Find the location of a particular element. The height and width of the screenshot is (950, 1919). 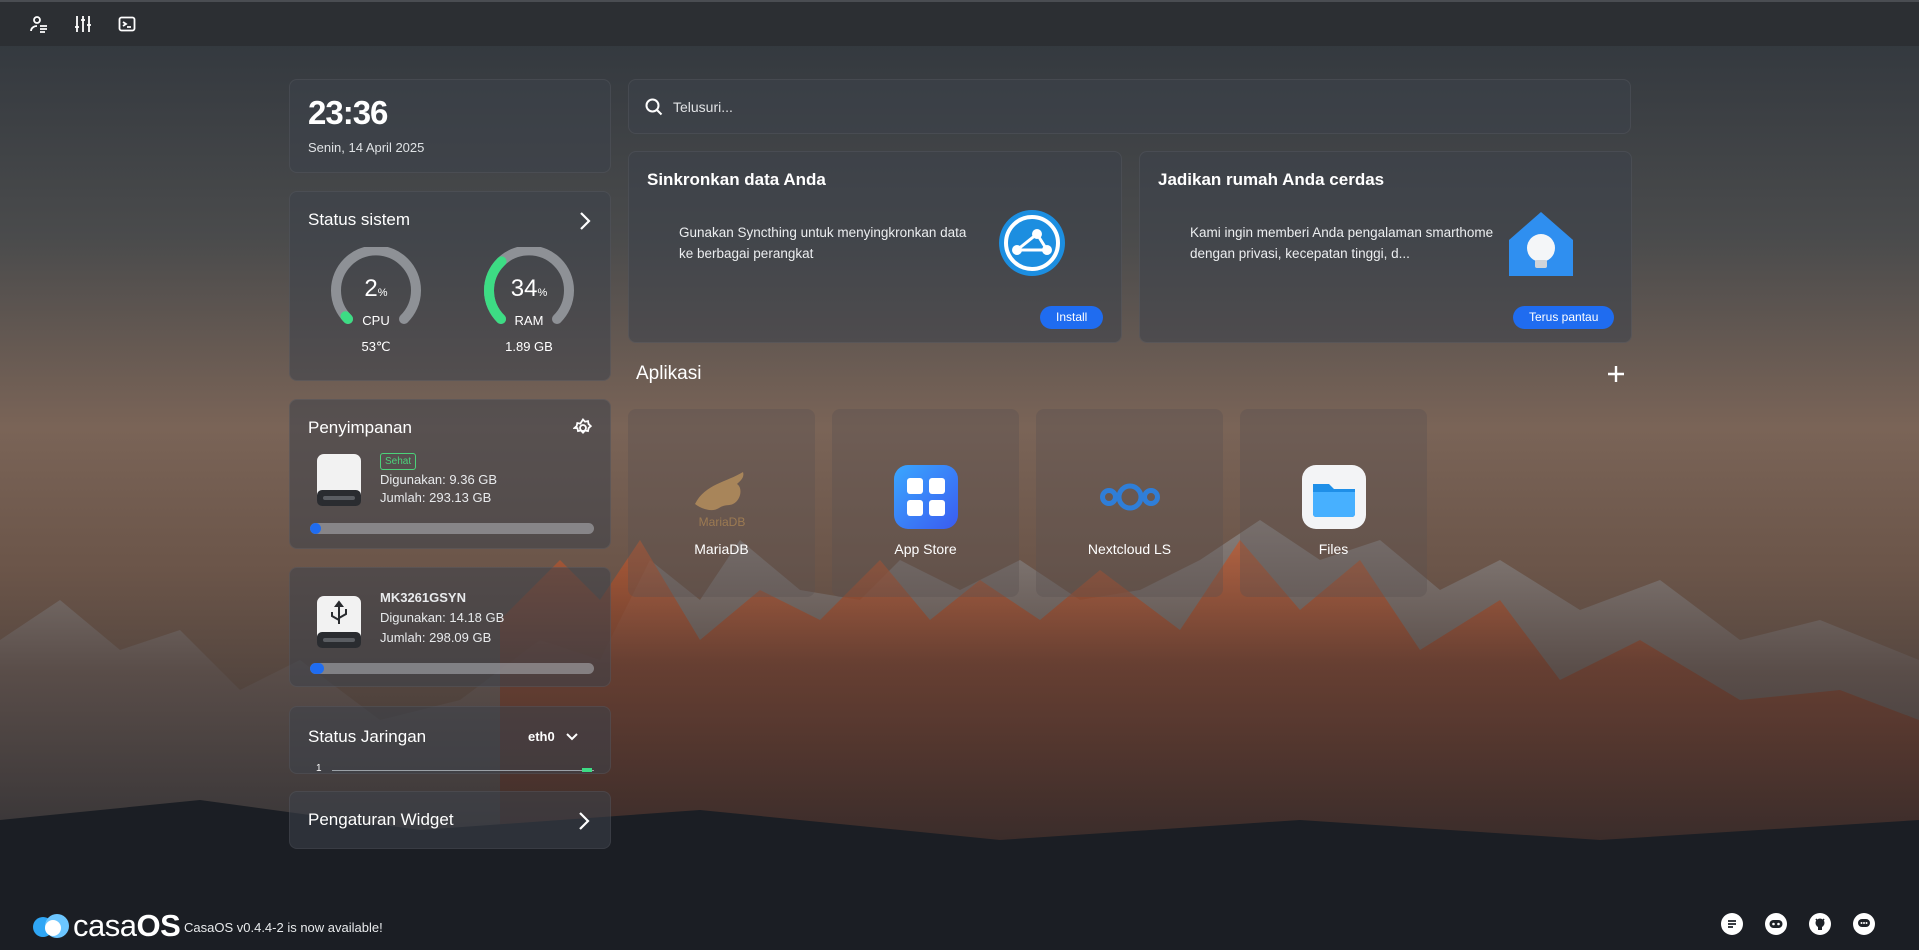

disk1-total: Jumlah: 293.13 GB is located at coordinates (436, 497).